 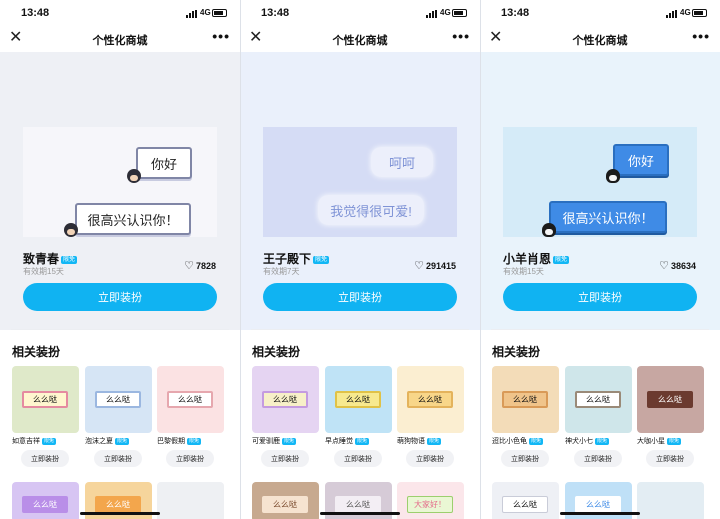 I want to click on page-title: 个性化商城, so click(x=120, y=41).